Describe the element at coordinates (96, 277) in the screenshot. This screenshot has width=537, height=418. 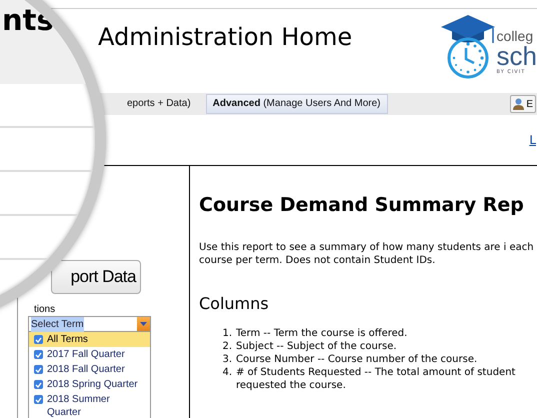
I see `report-data-button: port Data` at that location.